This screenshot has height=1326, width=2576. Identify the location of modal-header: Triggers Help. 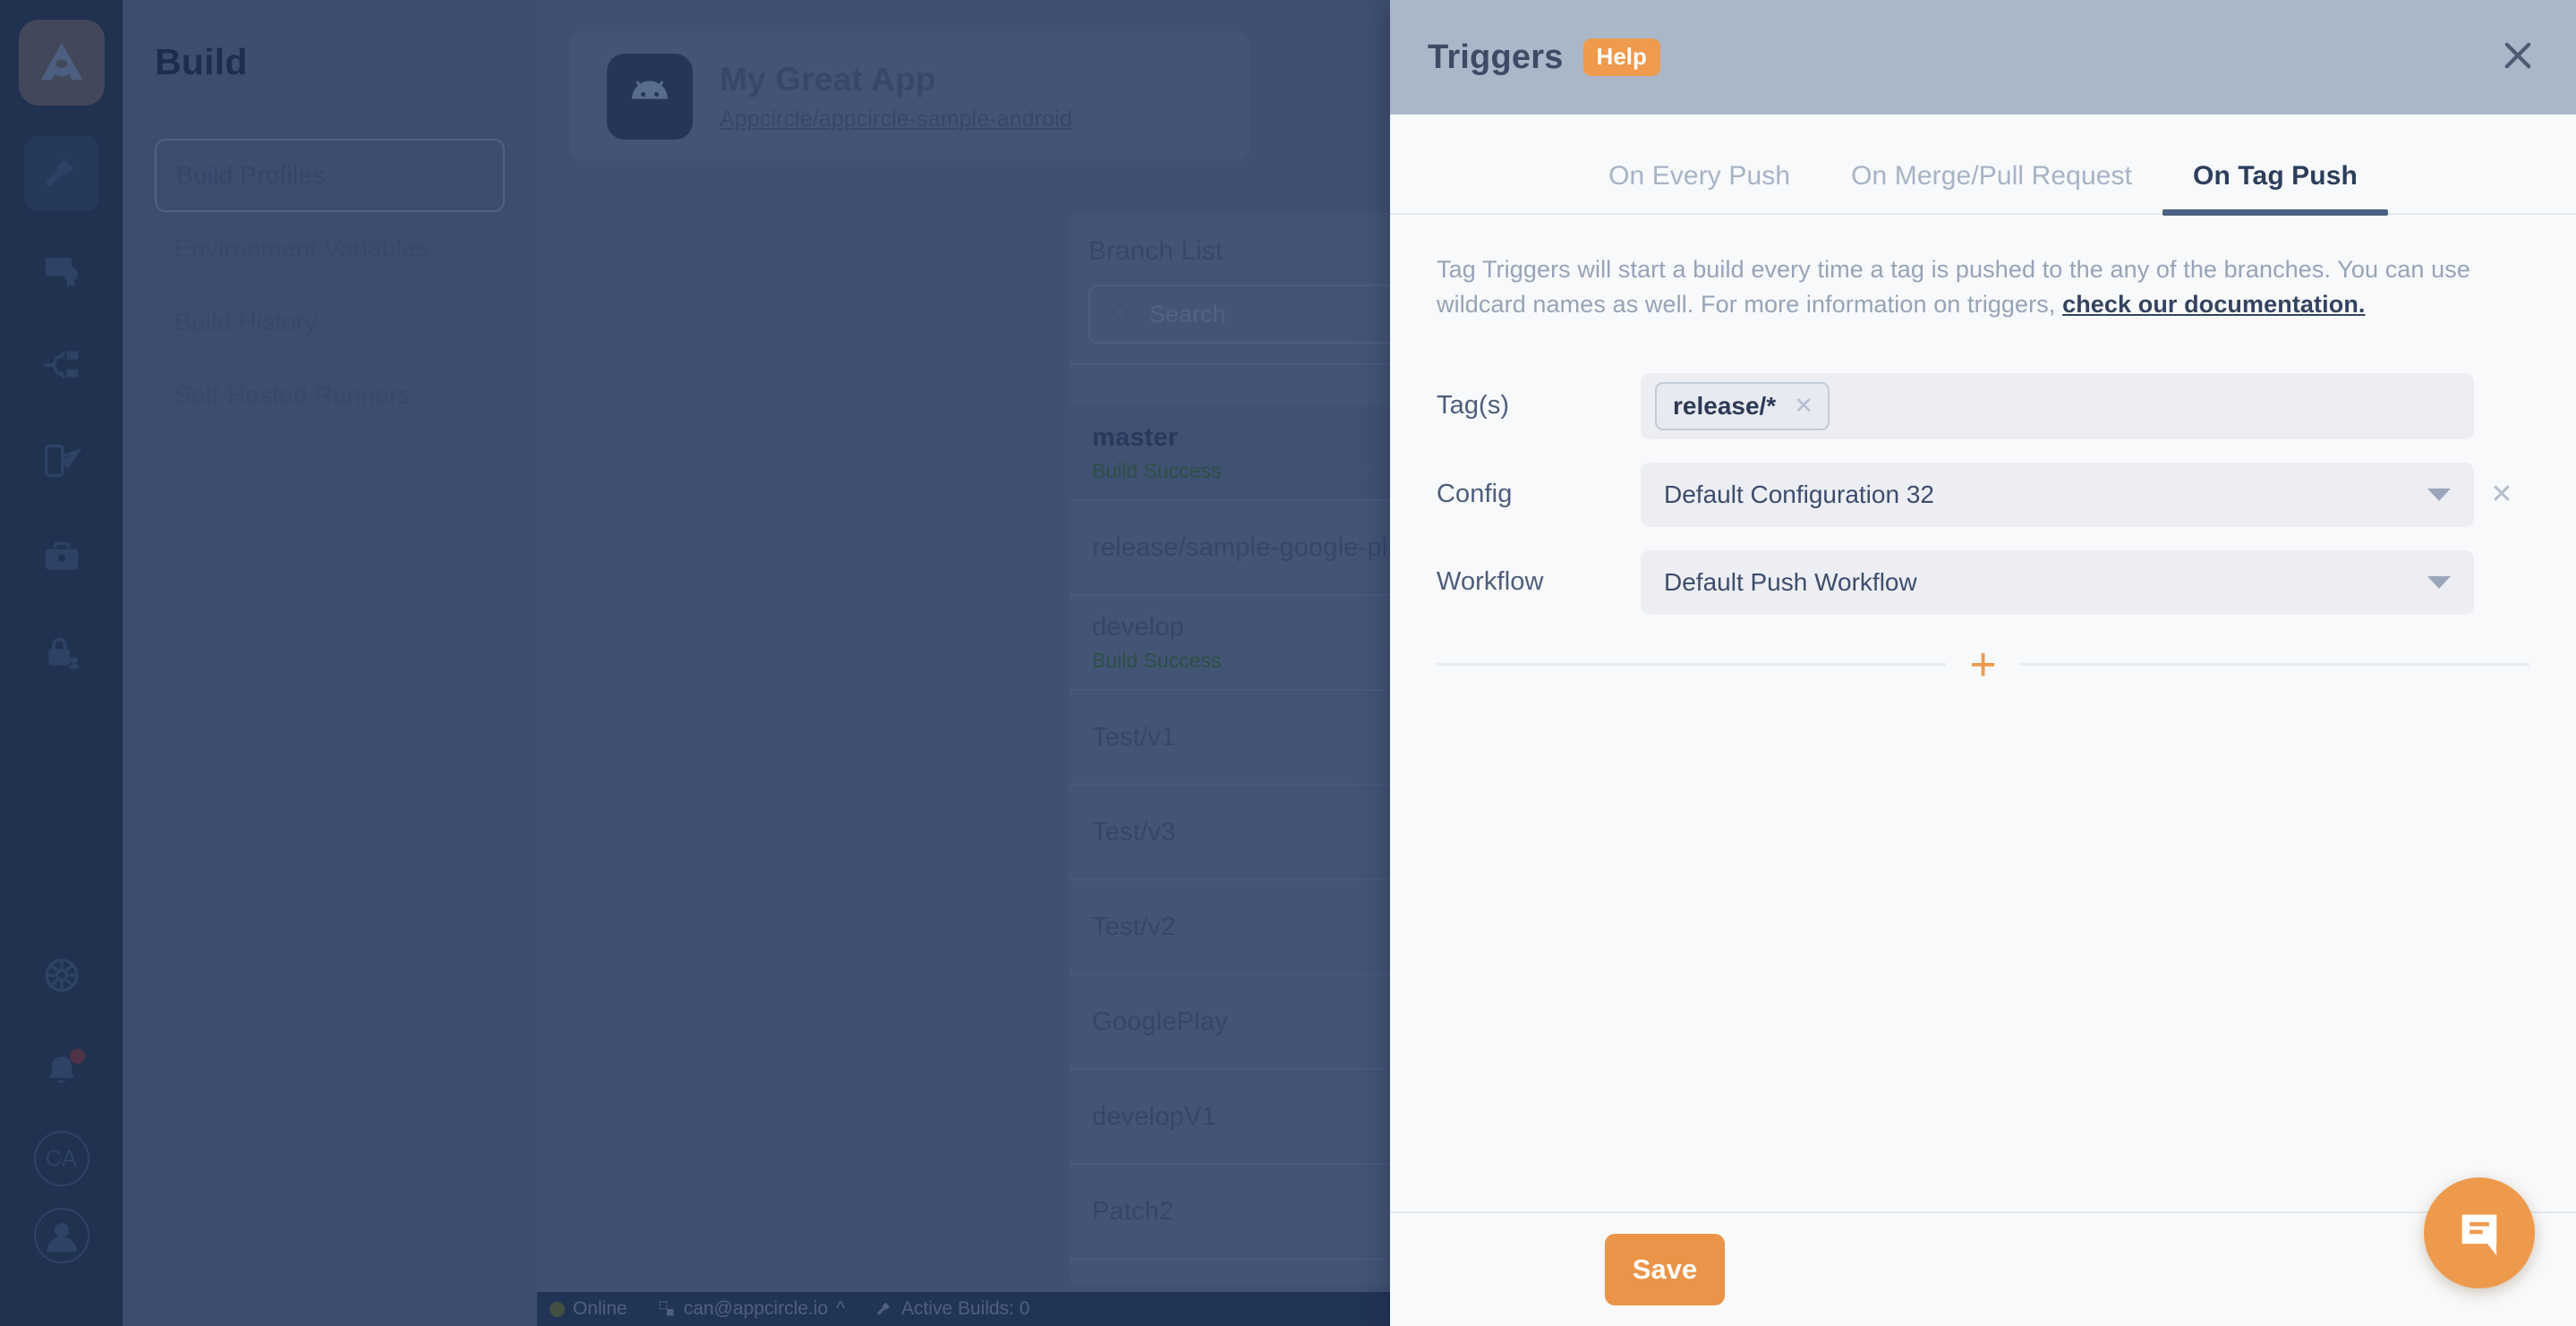
(1983, 57).